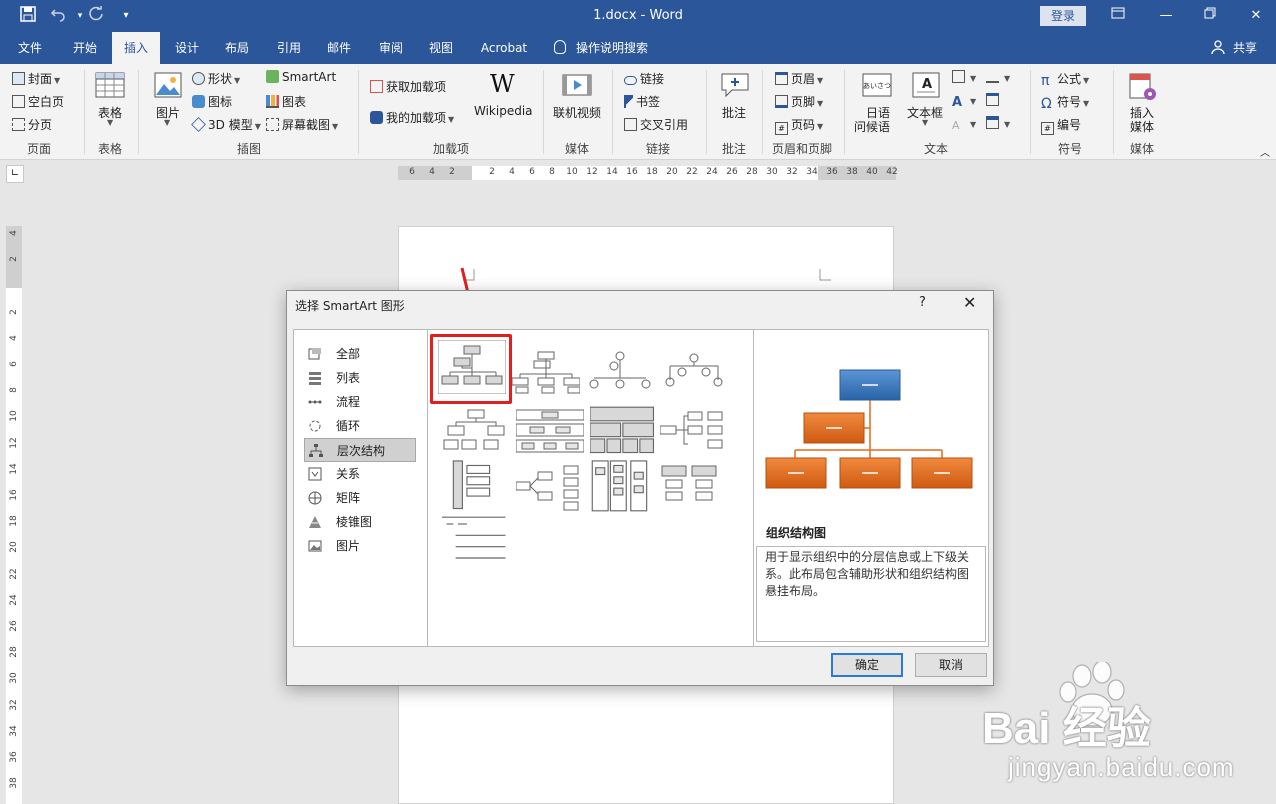  What do you see at coordinates (1256, 16) in the screenshot?
I see `close-window-icon: ✕` at bounding box center [1256, 16].